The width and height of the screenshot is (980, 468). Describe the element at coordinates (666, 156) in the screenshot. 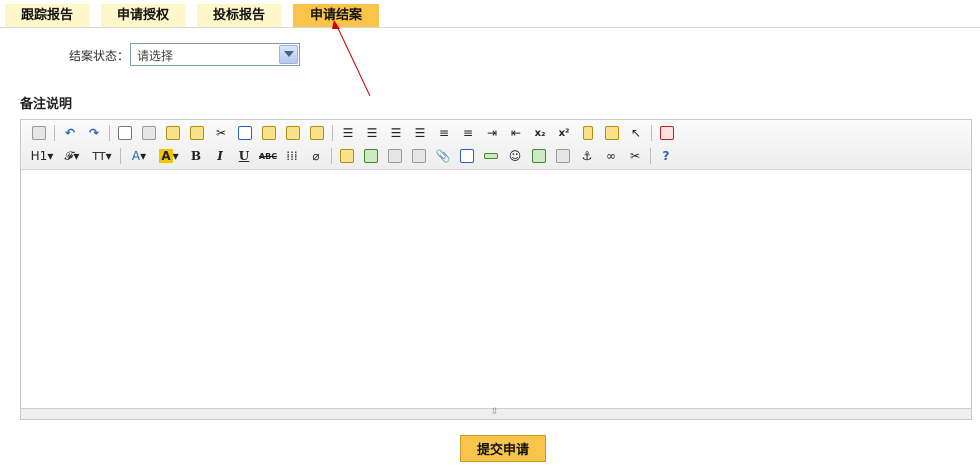

I see `help-icon: ?` at that location.